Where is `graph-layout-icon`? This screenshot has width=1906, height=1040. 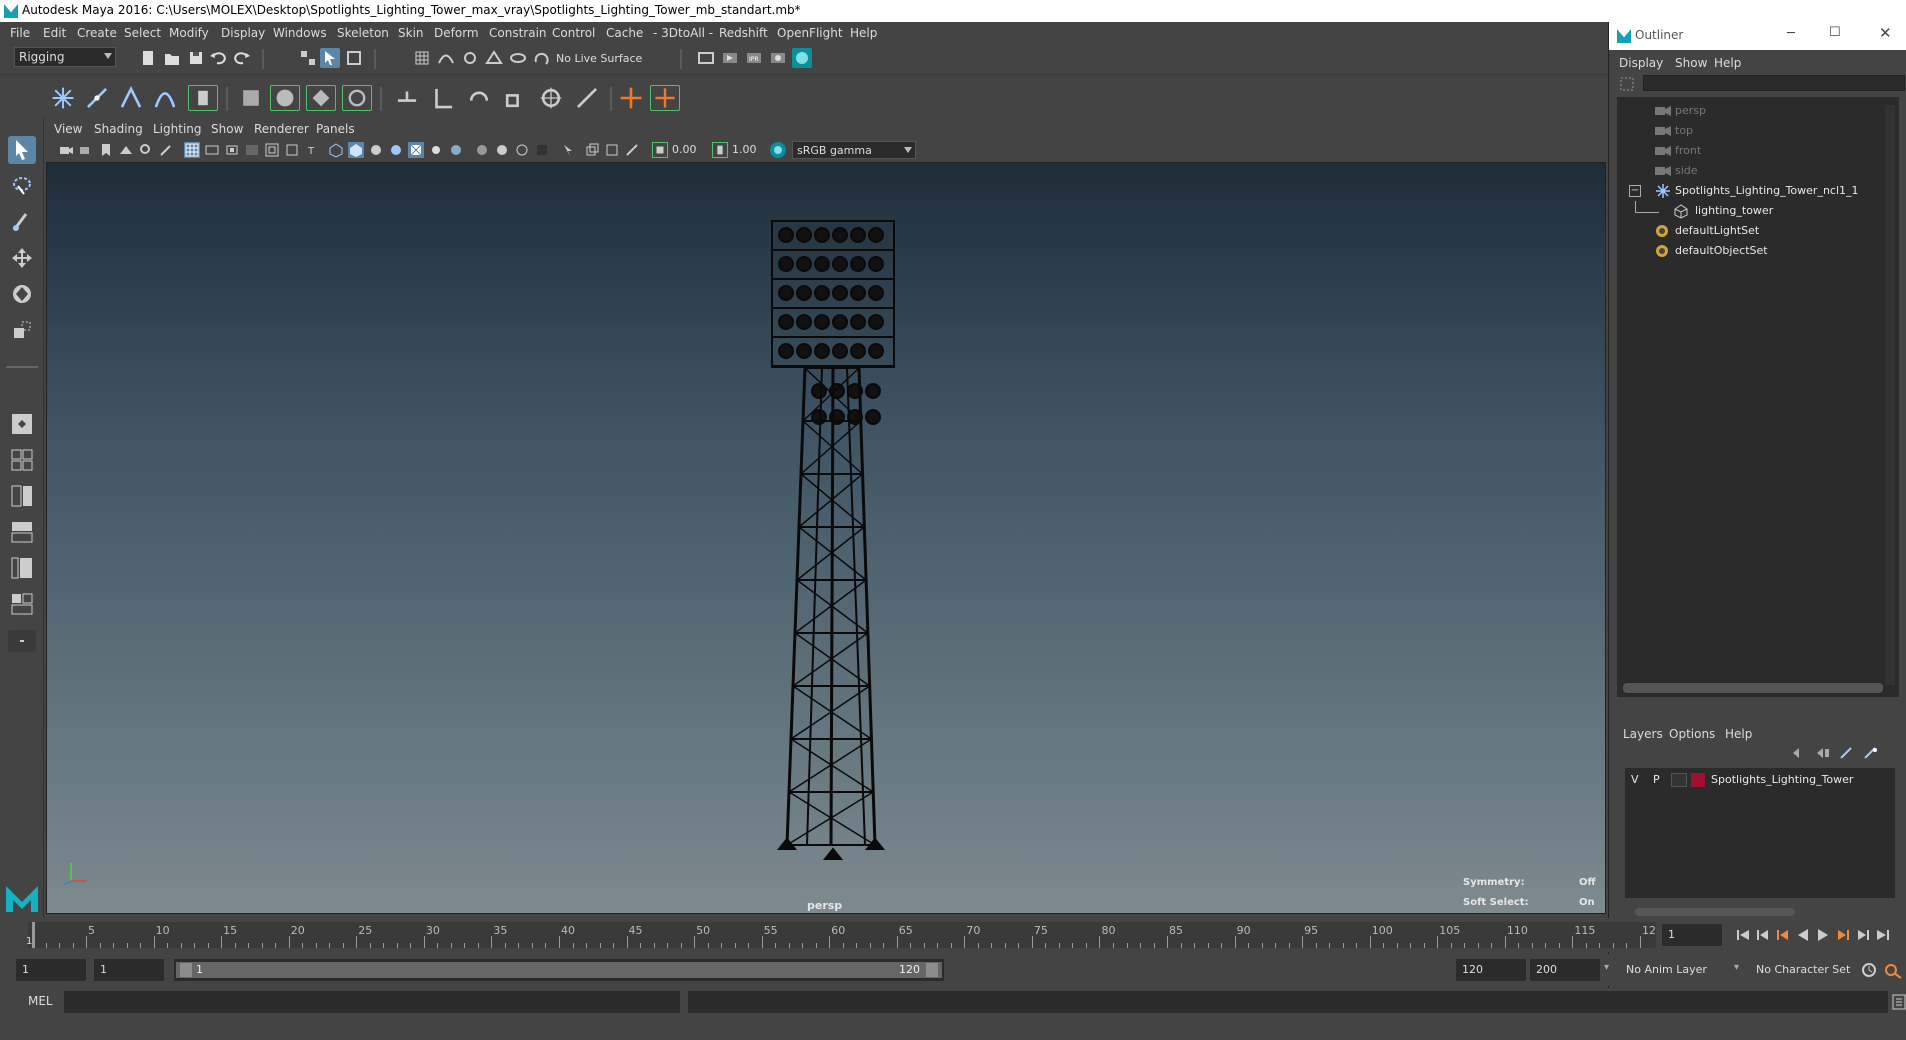 graph-layout-icon is located at coordinates (22, 568).